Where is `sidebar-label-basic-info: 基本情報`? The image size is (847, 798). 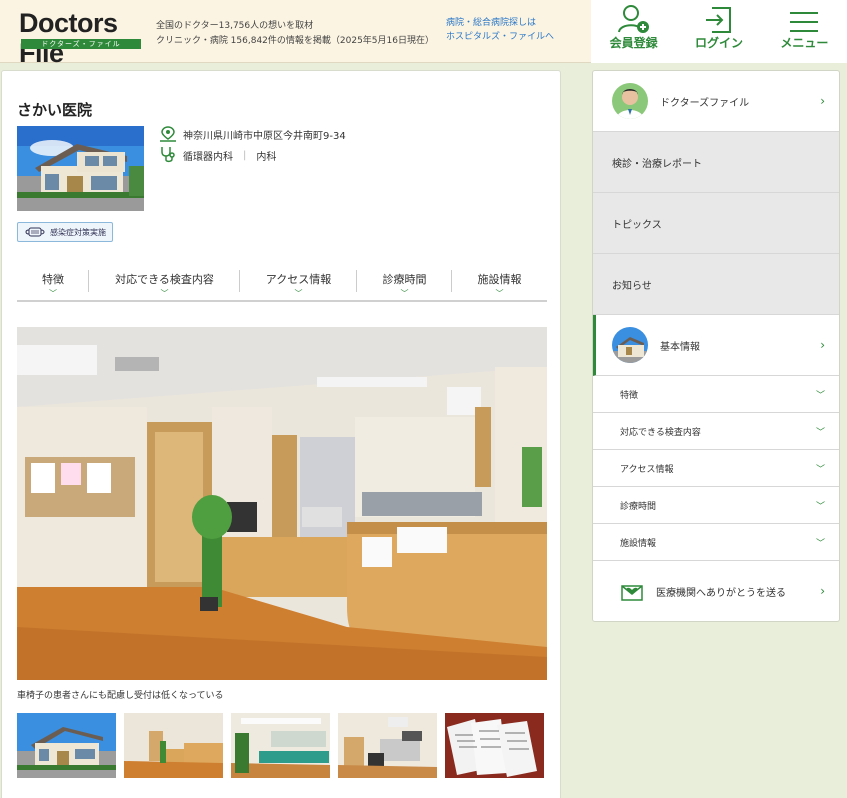
sidebar-label-basic-info: 基本情報 is located at coordinates (680, 347).